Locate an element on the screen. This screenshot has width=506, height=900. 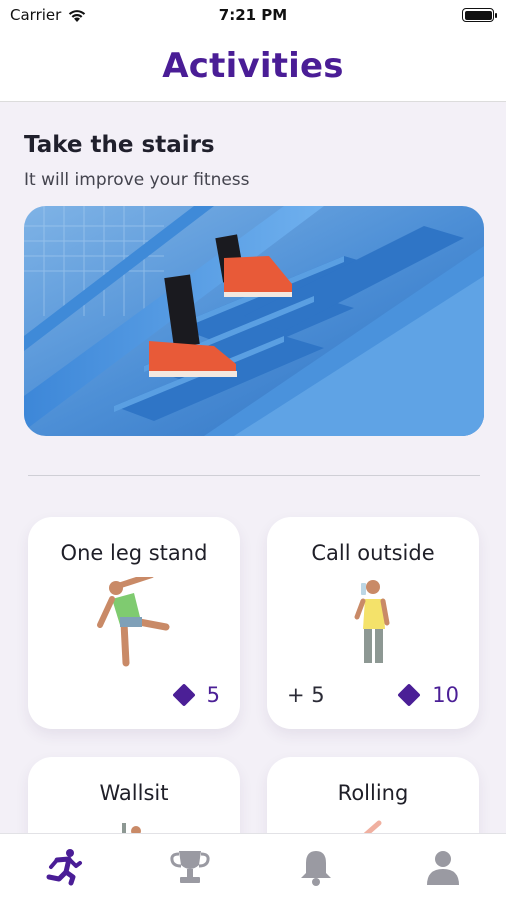
trophy-icon is located at coordinates (190, 867).